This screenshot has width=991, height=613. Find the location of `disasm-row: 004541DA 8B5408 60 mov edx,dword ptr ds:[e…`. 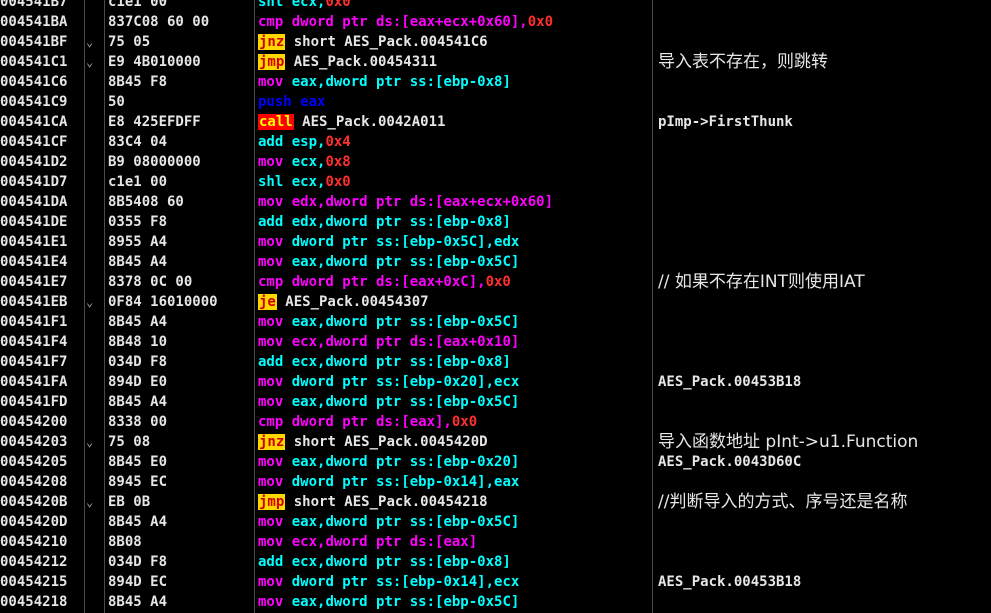

disasm-row: 004541DA 8B5408 60 mov edx,dword ptr ds:[e… is located at coordinates (495, 202).